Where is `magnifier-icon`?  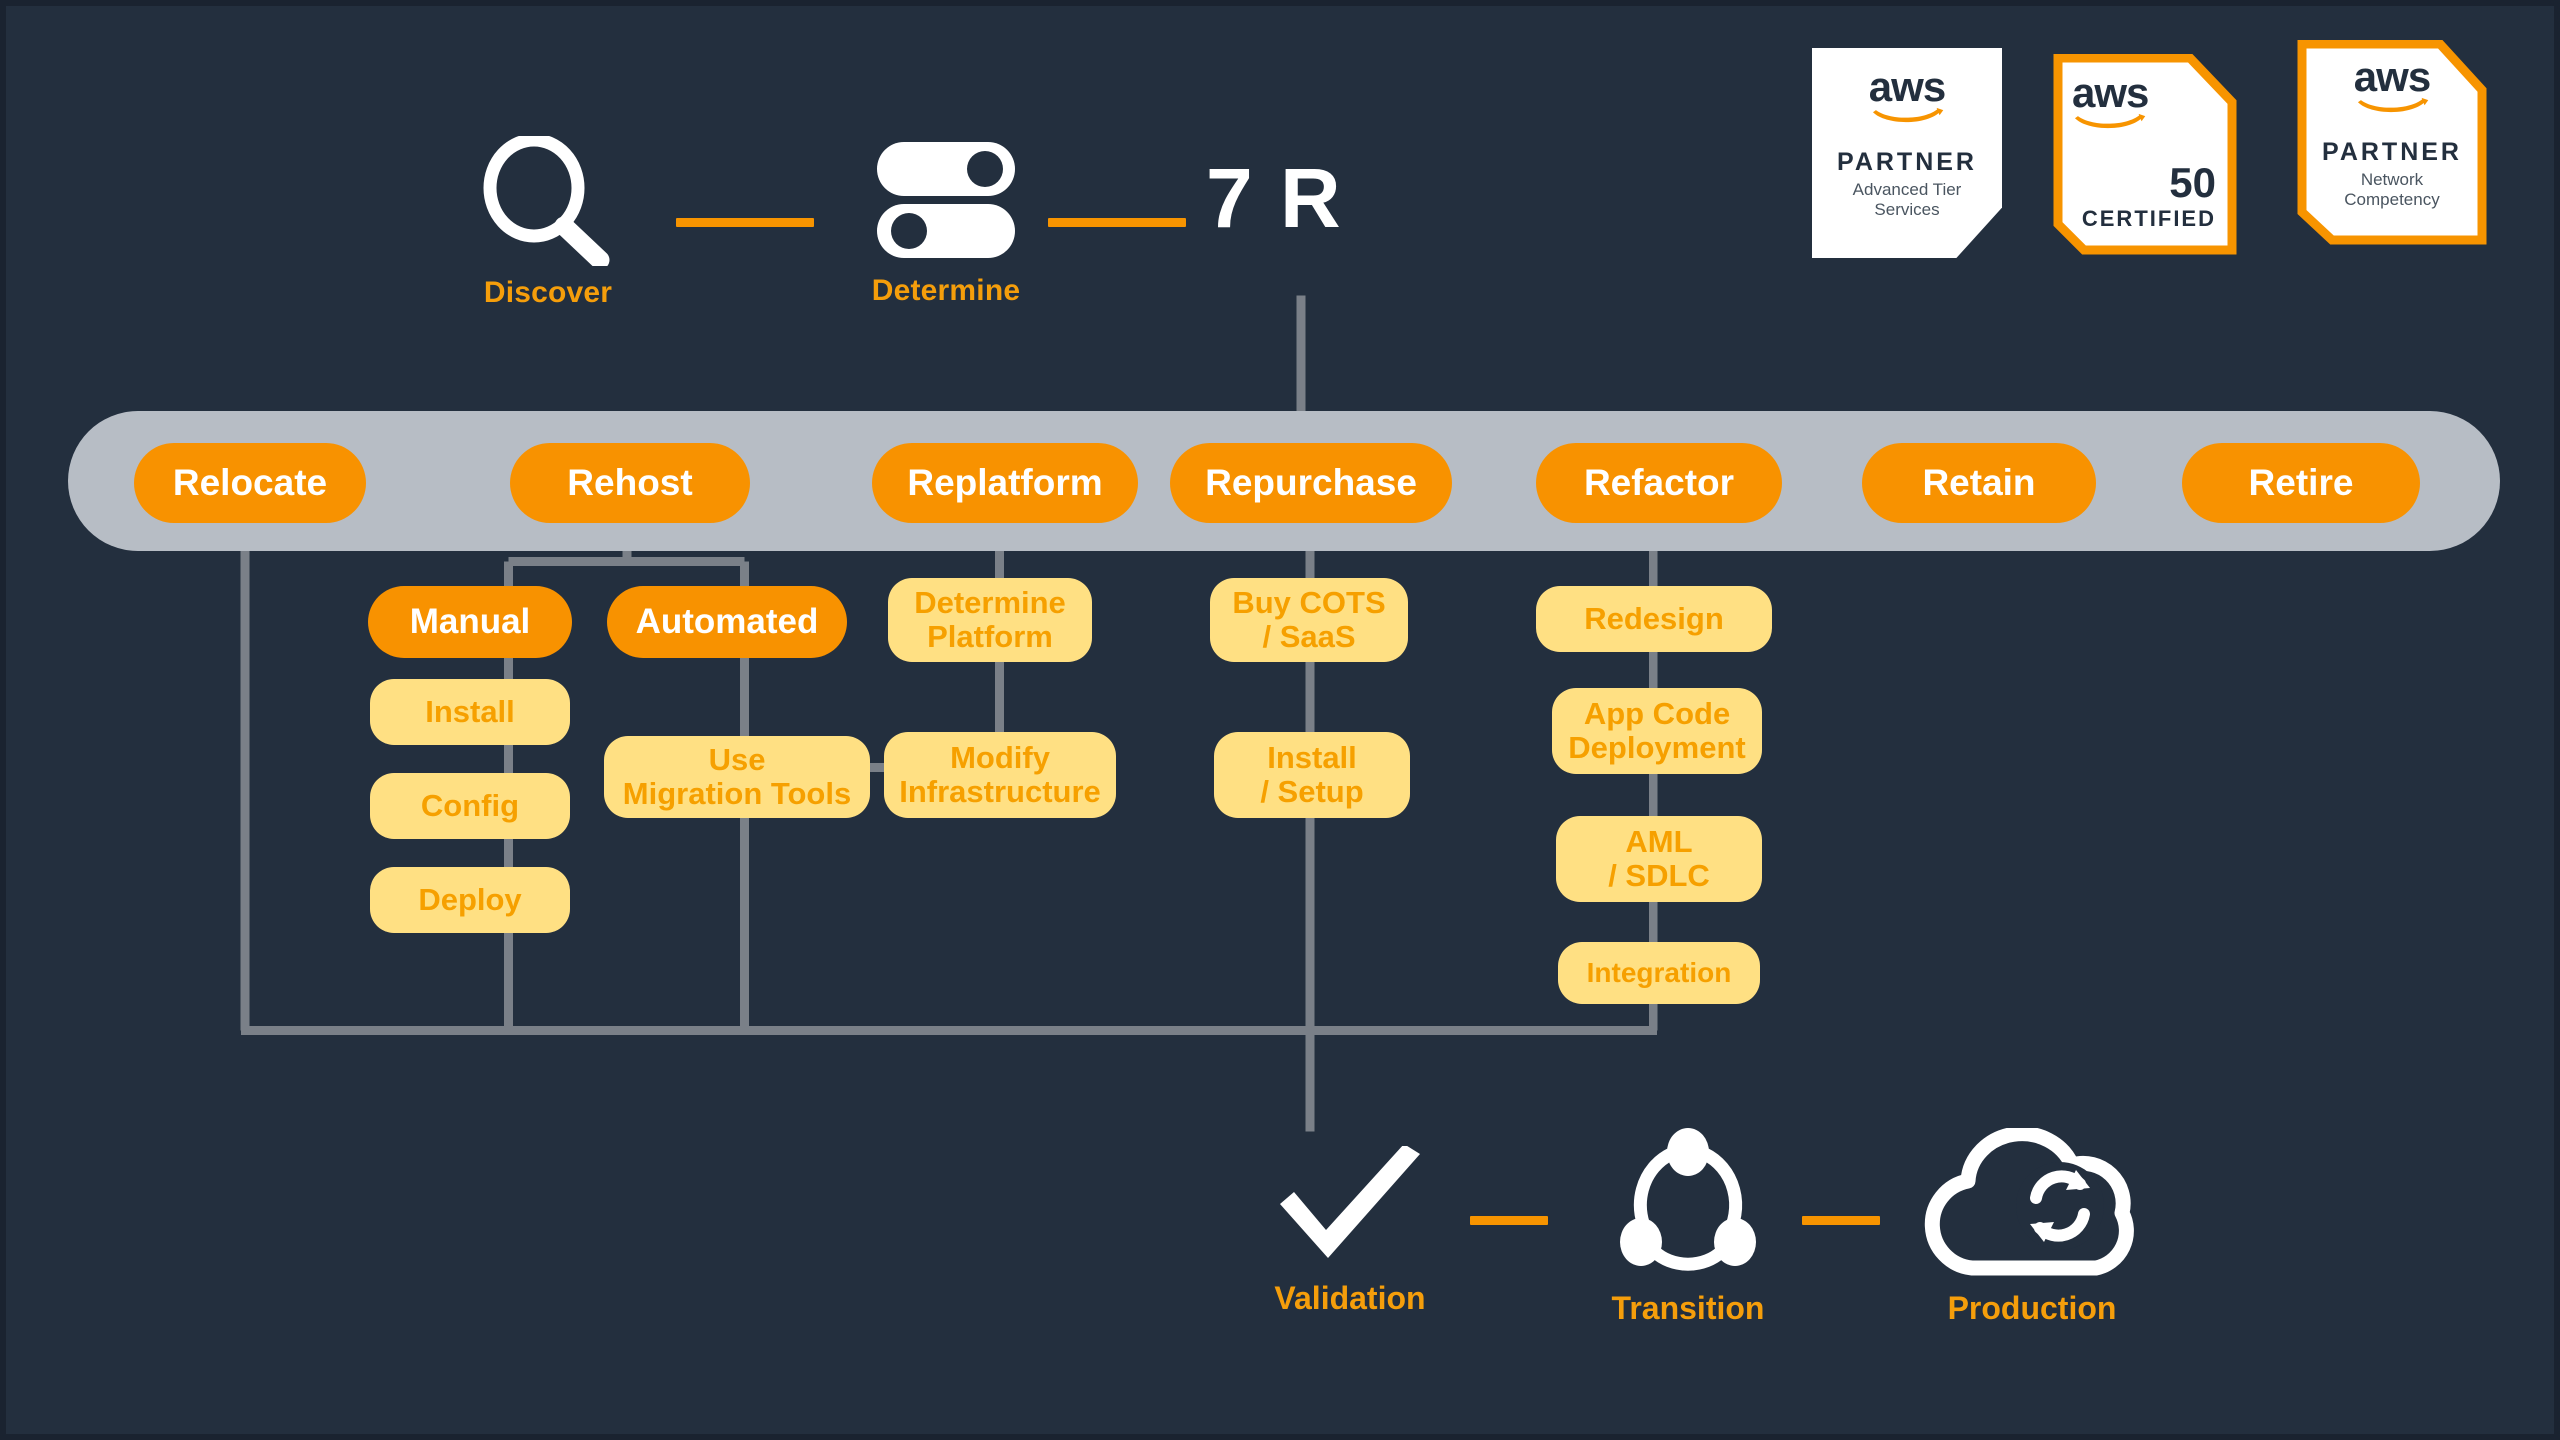
magnifier-icon is located at coordinates (546, 201).